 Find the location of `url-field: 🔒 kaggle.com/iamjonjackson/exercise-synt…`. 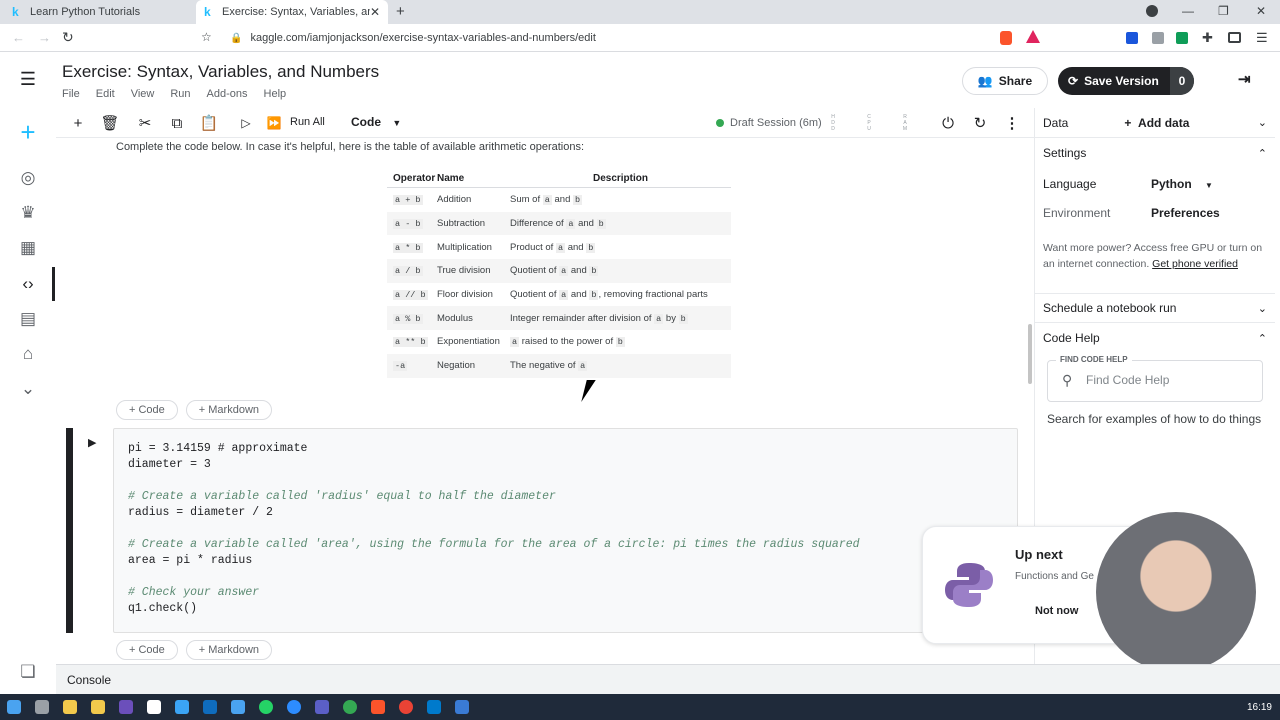

url-field: 🔒 kaggle.com/iamjonjackson/exercise-synt… is located at coordinates (605, 38).